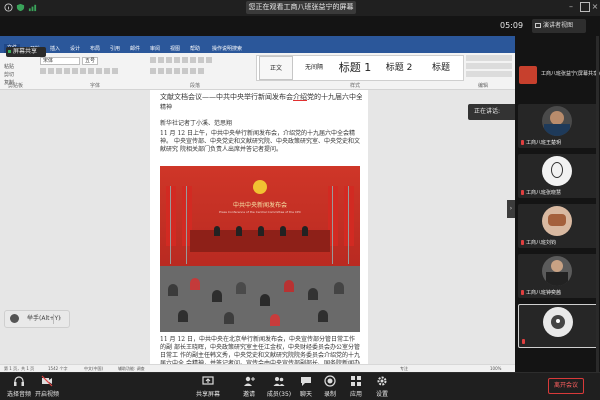 This screenshot has width=600, height=400. I want to click on heading-emph: 介绍, so click(300, 97).